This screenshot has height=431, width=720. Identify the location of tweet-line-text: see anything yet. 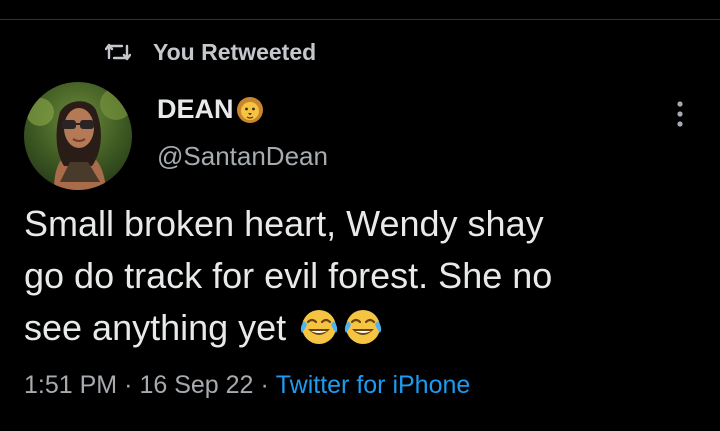
(155, 327).